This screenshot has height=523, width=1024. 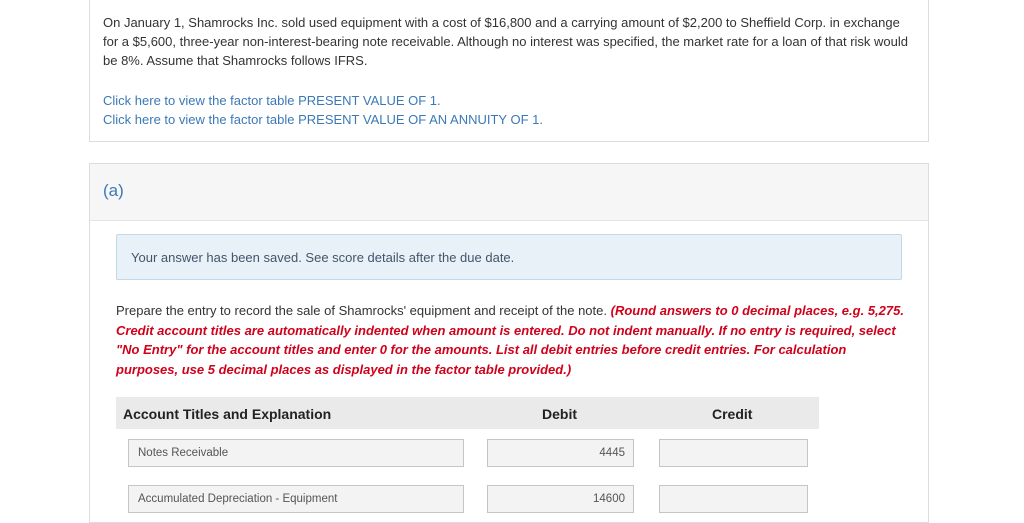 I want to click on header-credit: Credit, so click(x=732, y=414).